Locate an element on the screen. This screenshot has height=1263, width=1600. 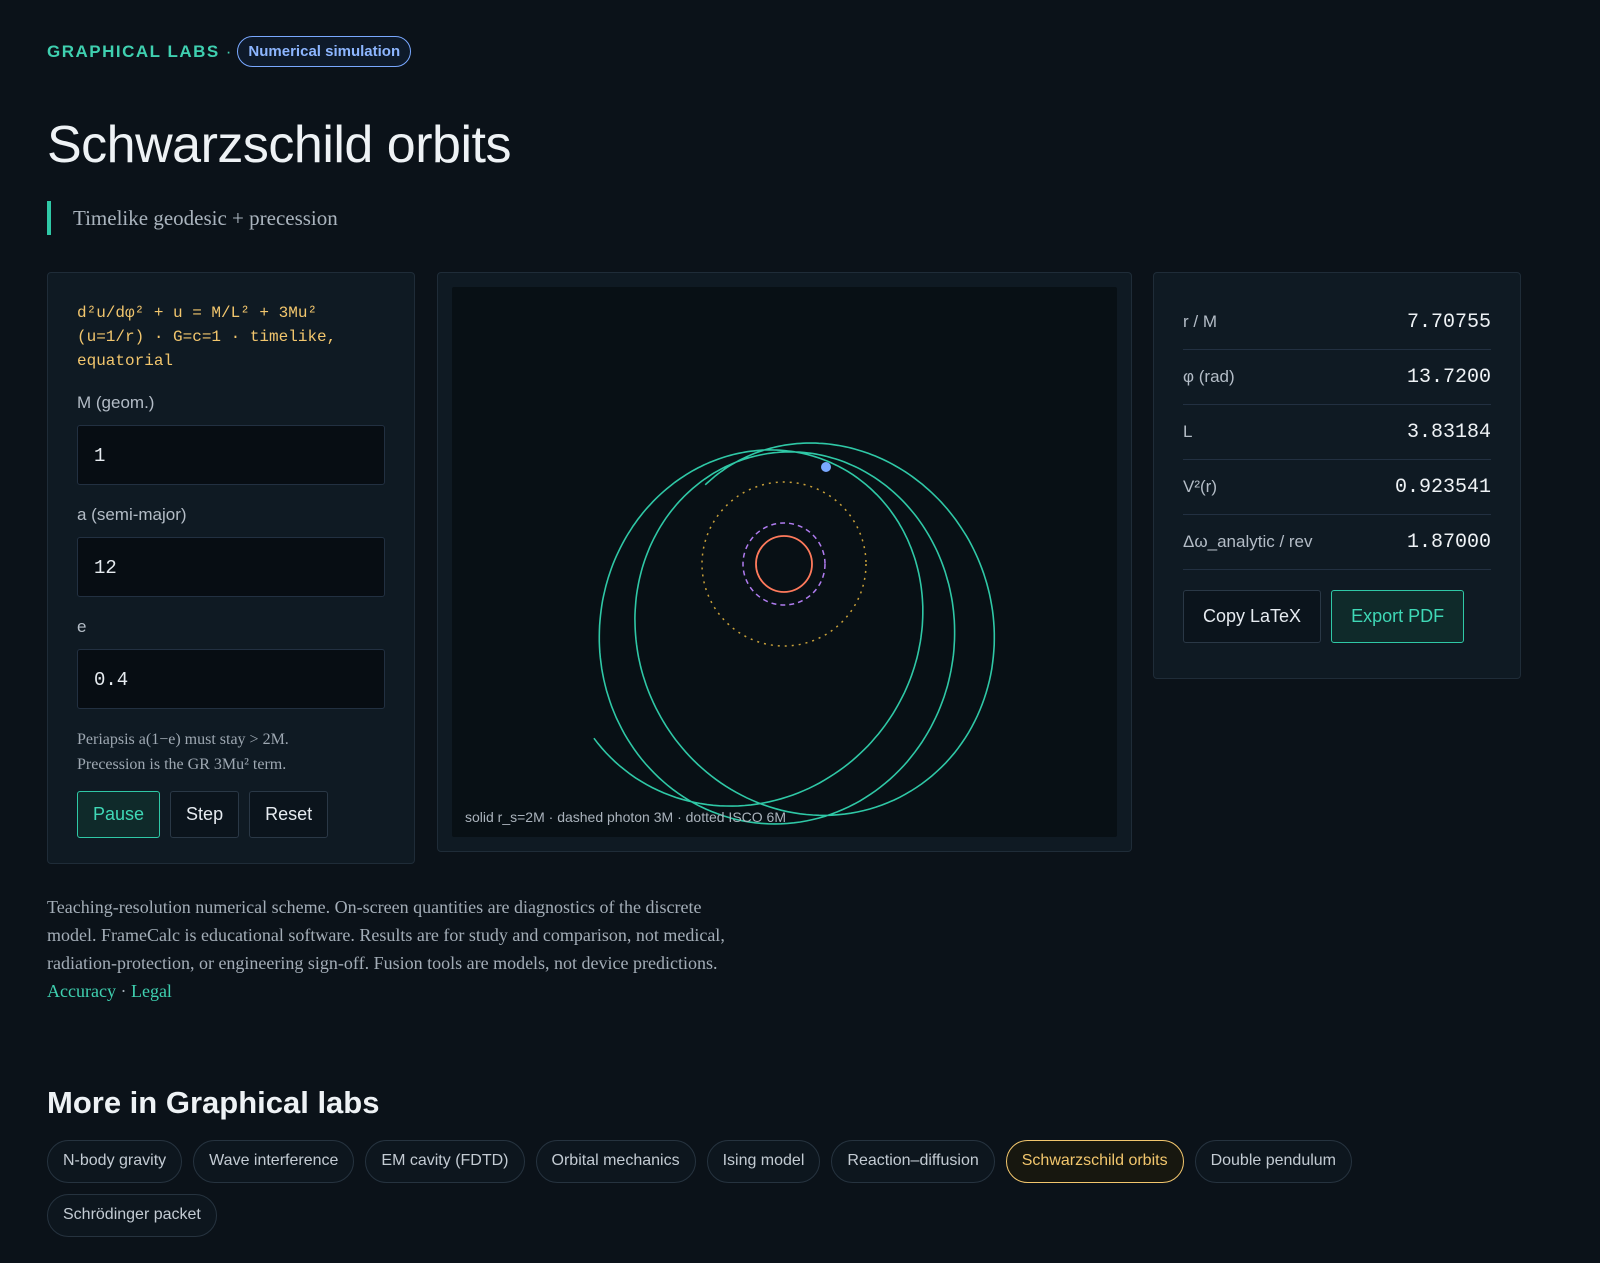
reset-button: Reset is located at coordinates (289, 814).